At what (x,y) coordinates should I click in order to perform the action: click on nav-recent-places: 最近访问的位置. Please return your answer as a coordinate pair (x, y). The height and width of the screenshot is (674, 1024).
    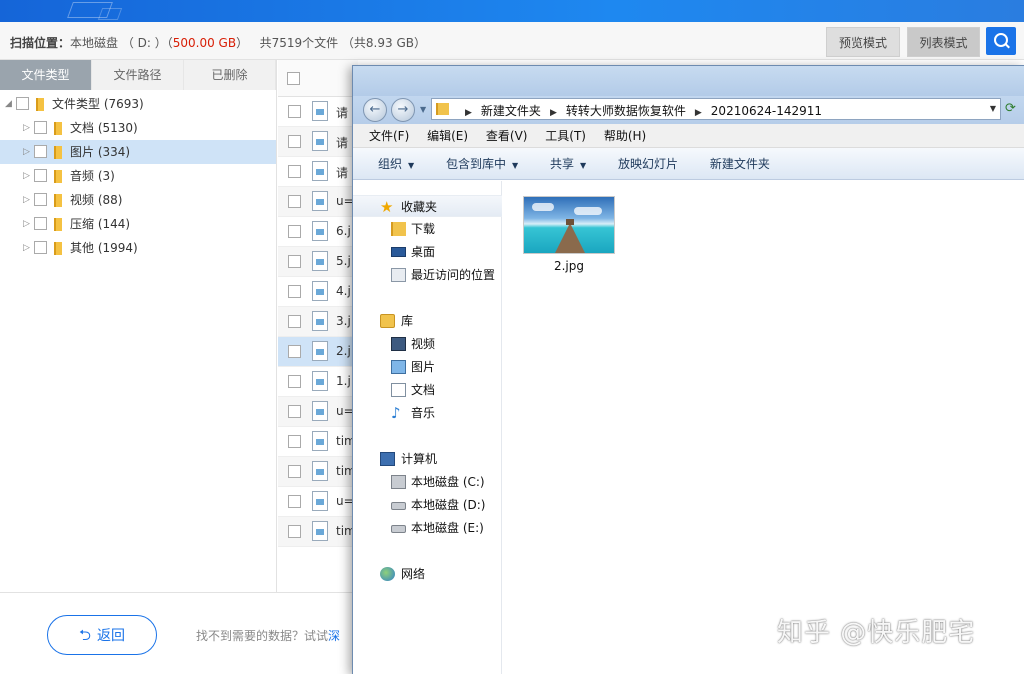
    Looking at the image, I should click on (427, 275).